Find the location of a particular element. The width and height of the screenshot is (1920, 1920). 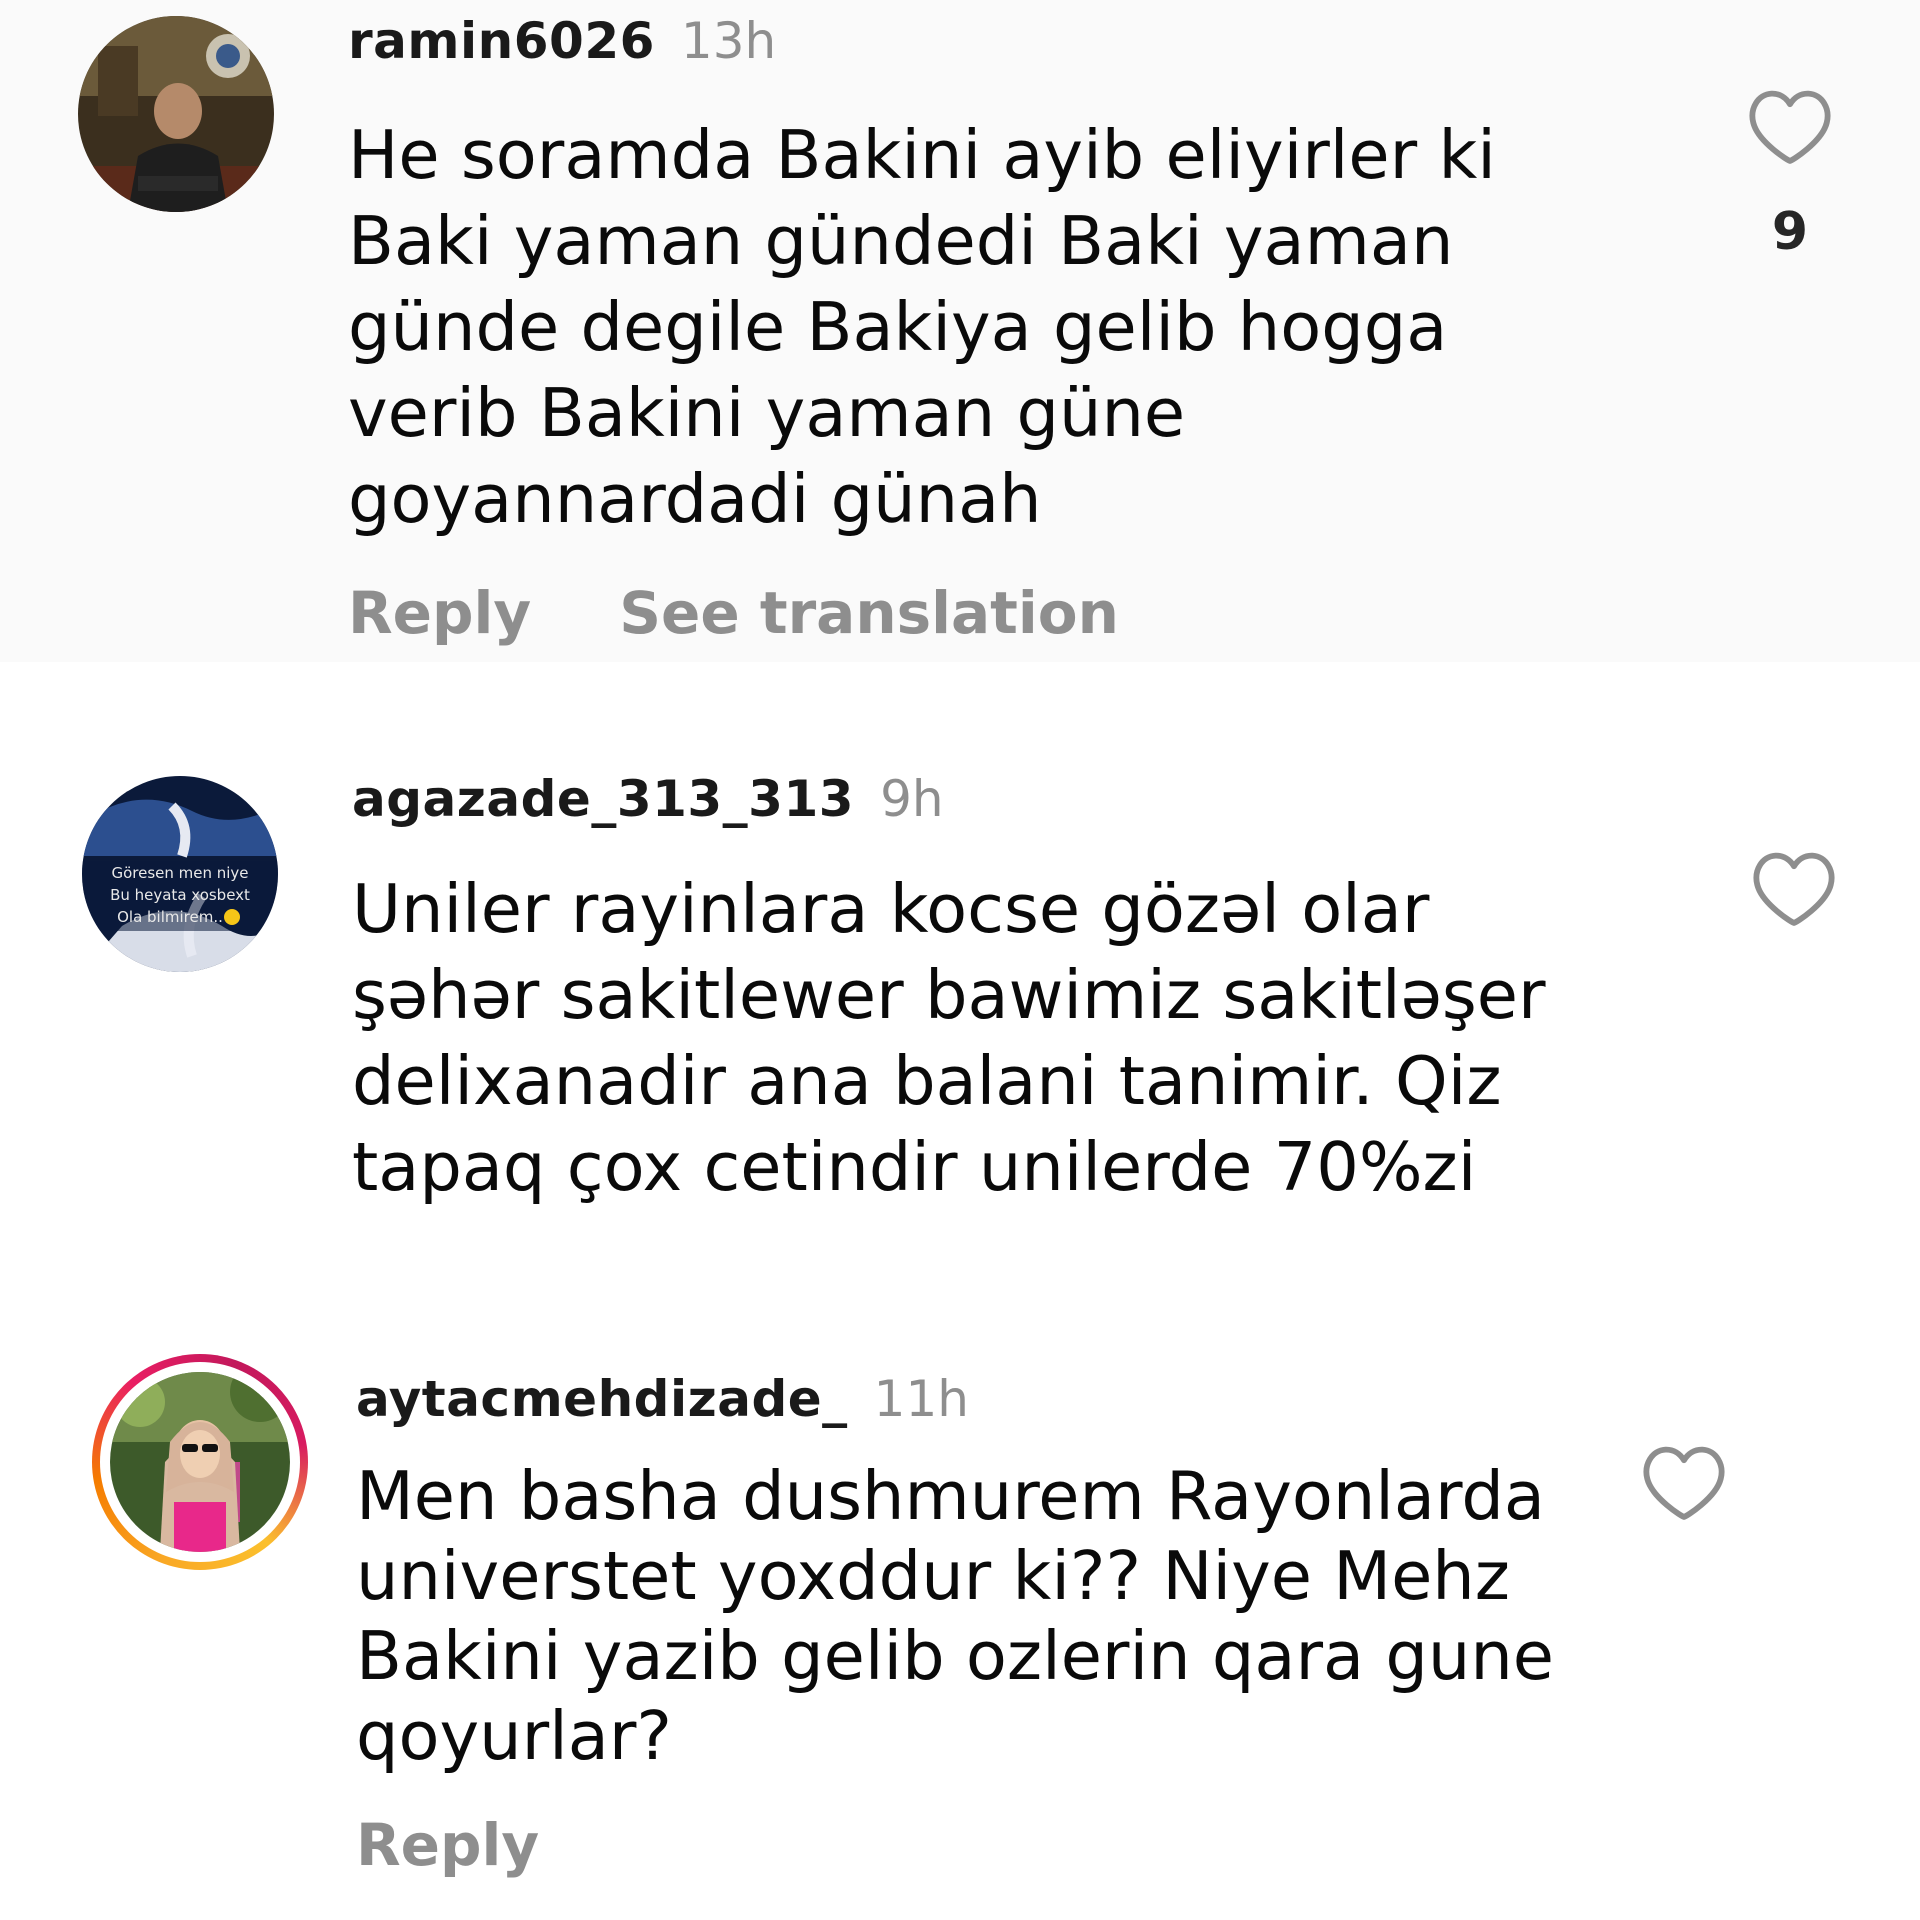

comment-actions: Reply See translation is located at coordinates (733, 613).